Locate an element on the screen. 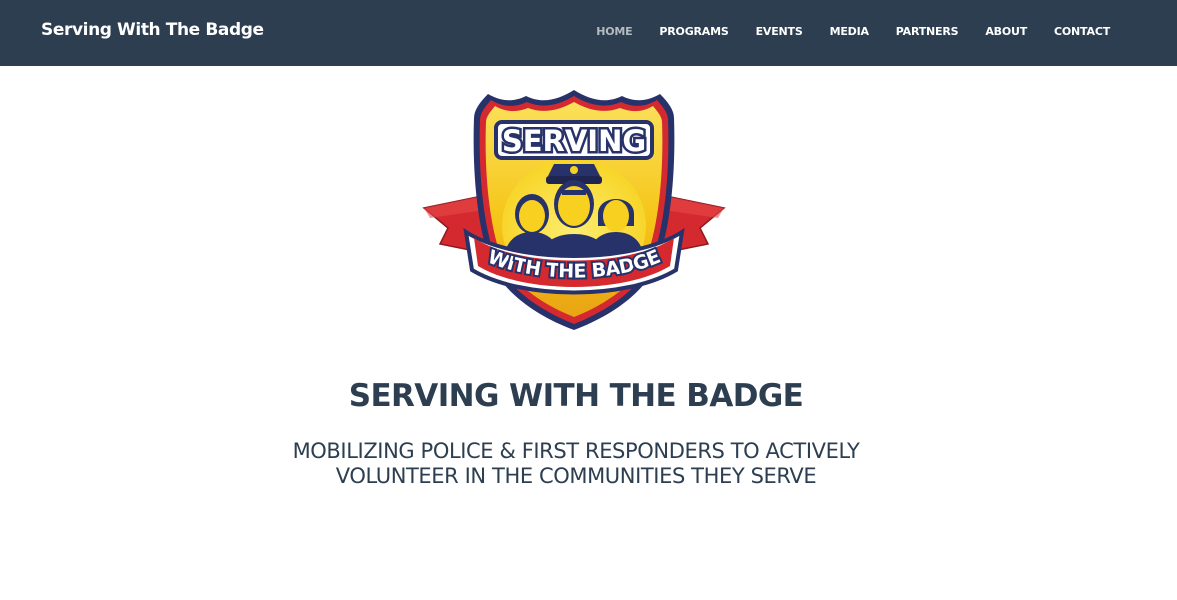 Image resolution: width=1177 pixels, height=600 pixels. hero-title: SERVING WITH THE BADGE is located at coordinates (576, 396).